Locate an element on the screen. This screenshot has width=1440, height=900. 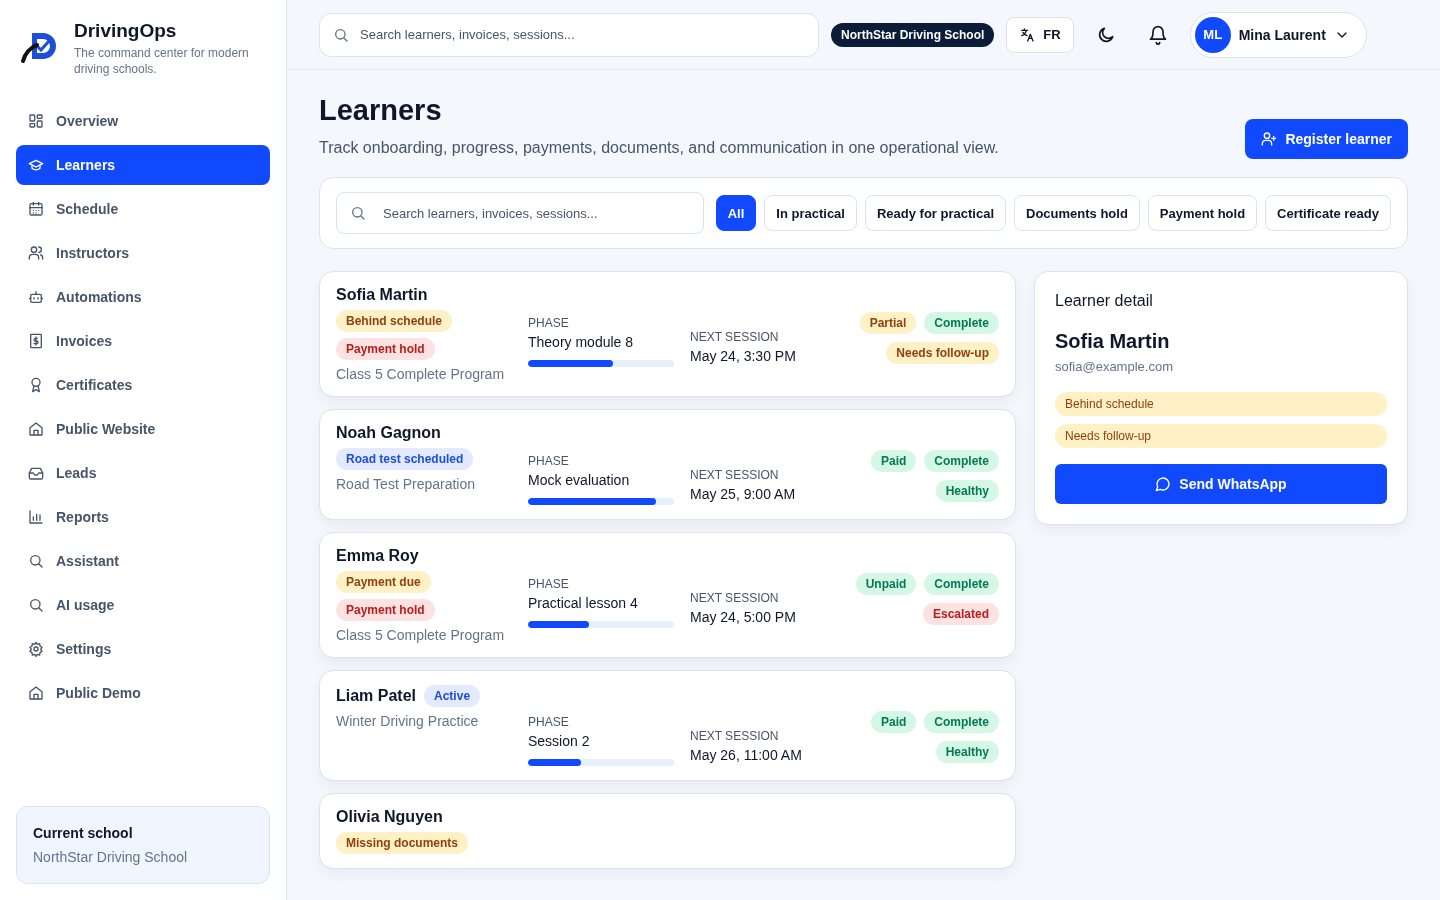
filter-chip: Ready for practical is located at coordinates (935, 213).